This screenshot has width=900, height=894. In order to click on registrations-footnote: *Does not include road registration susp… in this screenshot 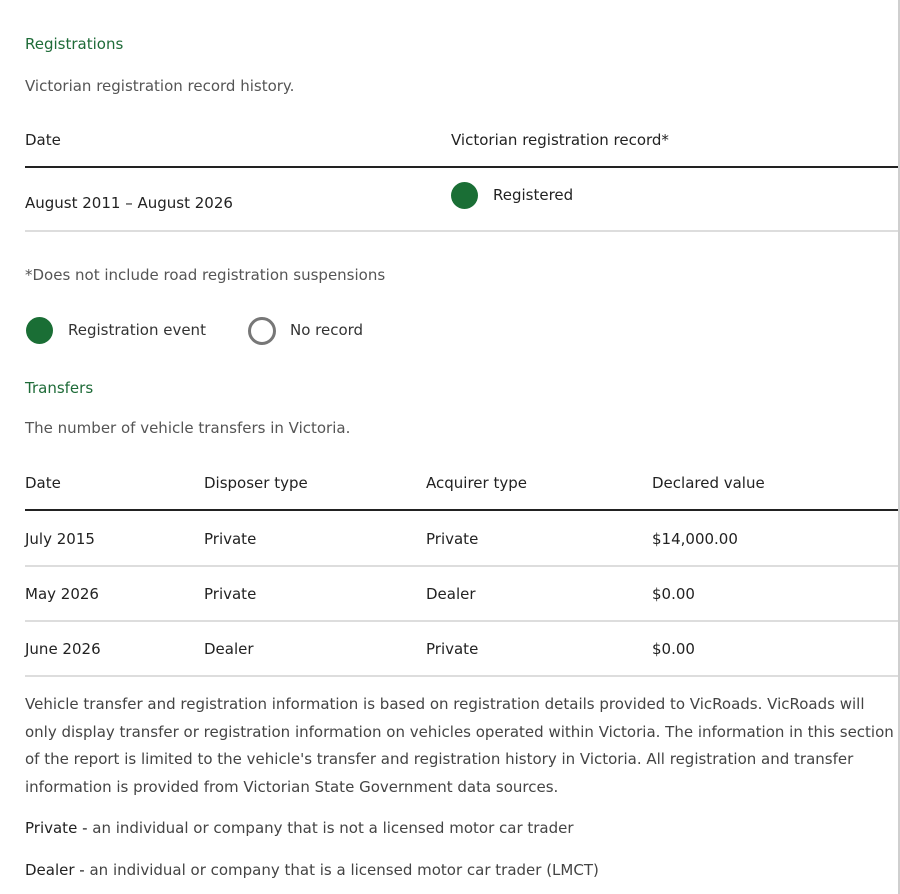, I will do `click(205, 275)`.